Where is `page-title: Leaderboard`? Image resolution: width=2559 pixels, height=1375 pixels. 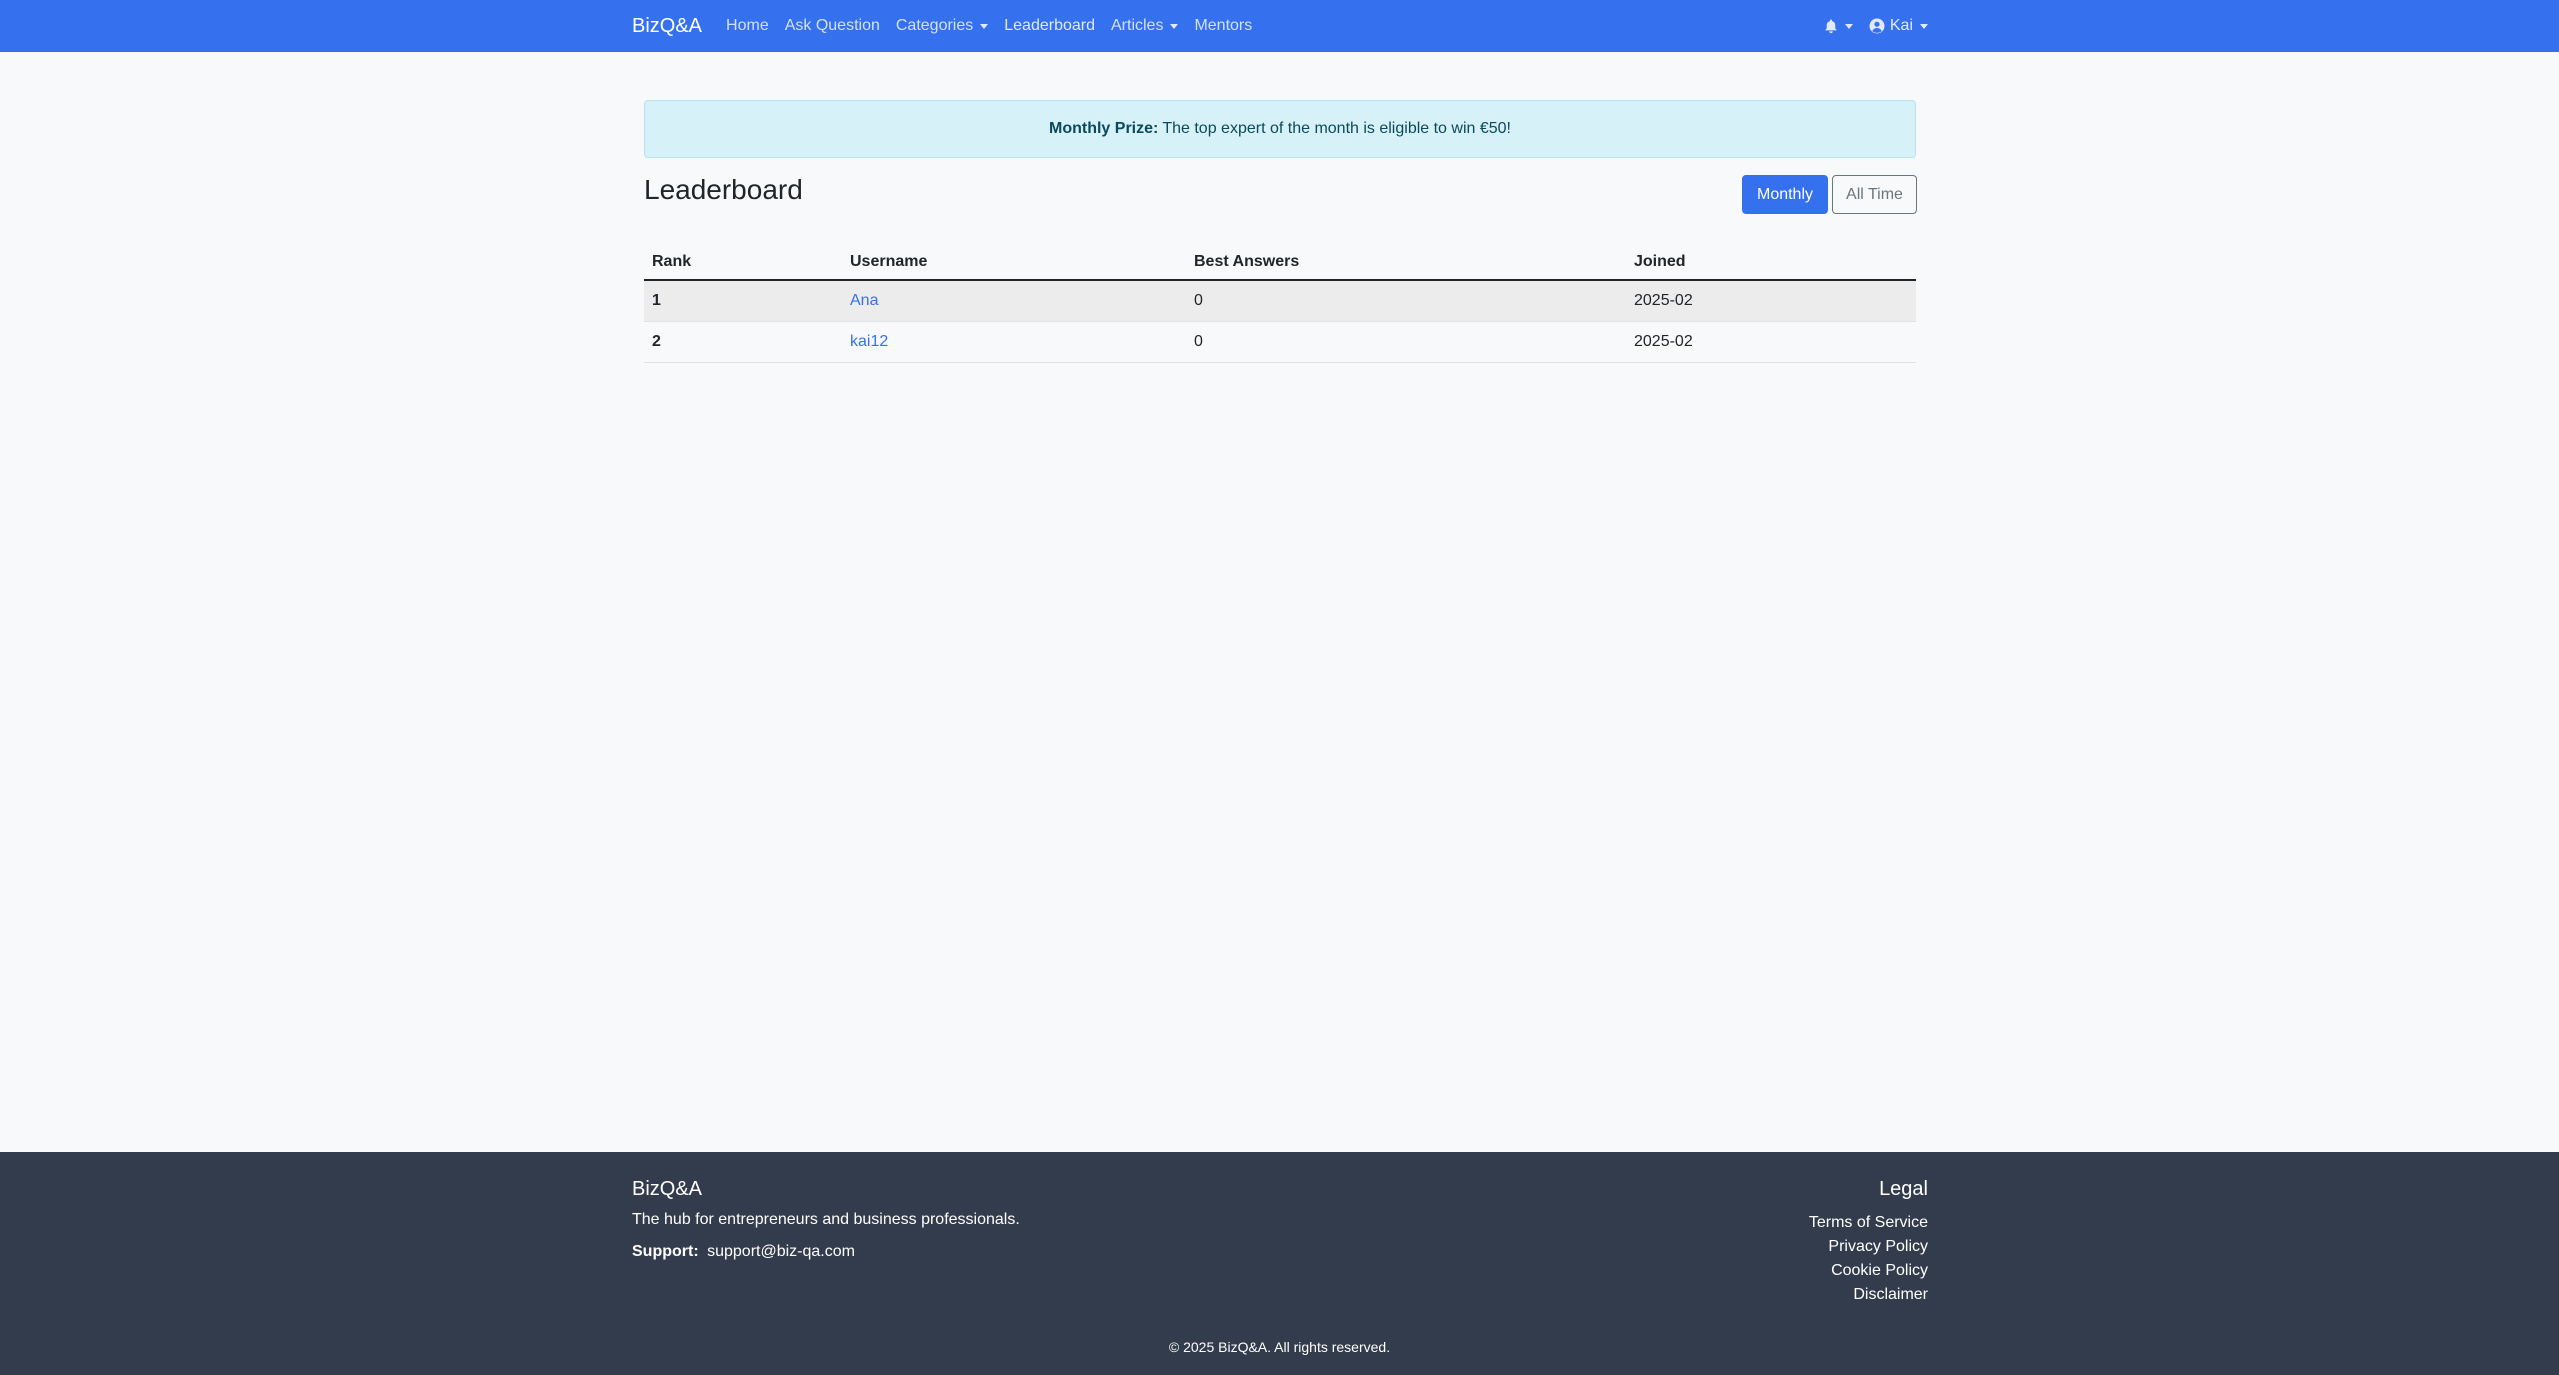
page-title: Leaderboard is located at coordinates (723, 189).